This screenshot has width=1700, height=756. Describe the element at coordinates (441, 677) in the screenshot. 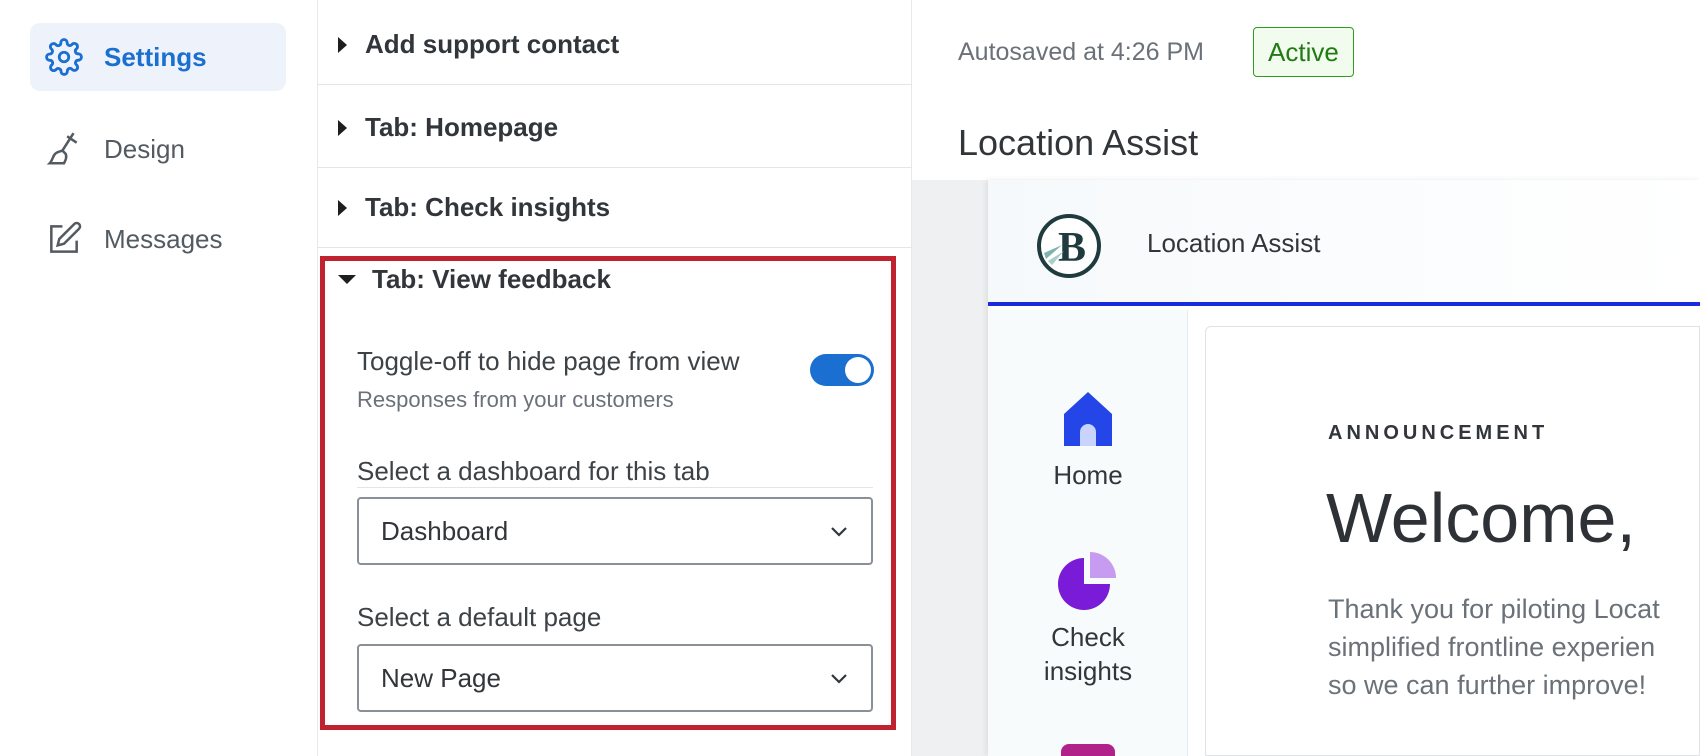

I see `default-page-select-value: New Page` at that location.